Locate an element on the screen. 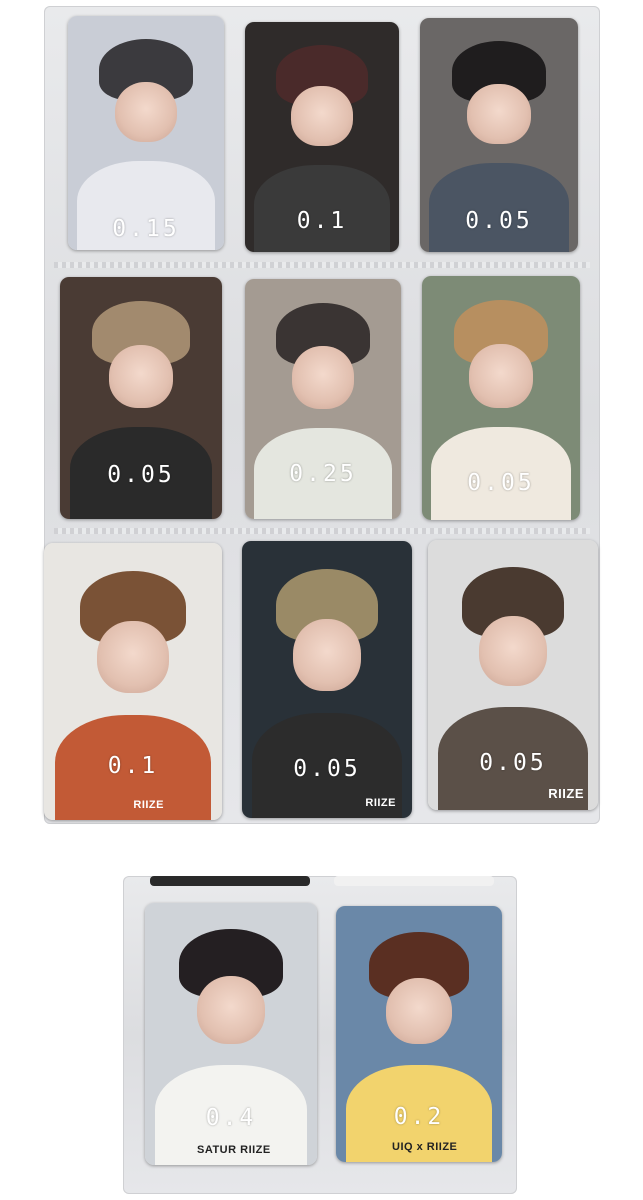 The height and width of the screenshot is (1200, 643). photocard-10: 0.4 SATUR RIIZE is located at coordinates (231, 1034).